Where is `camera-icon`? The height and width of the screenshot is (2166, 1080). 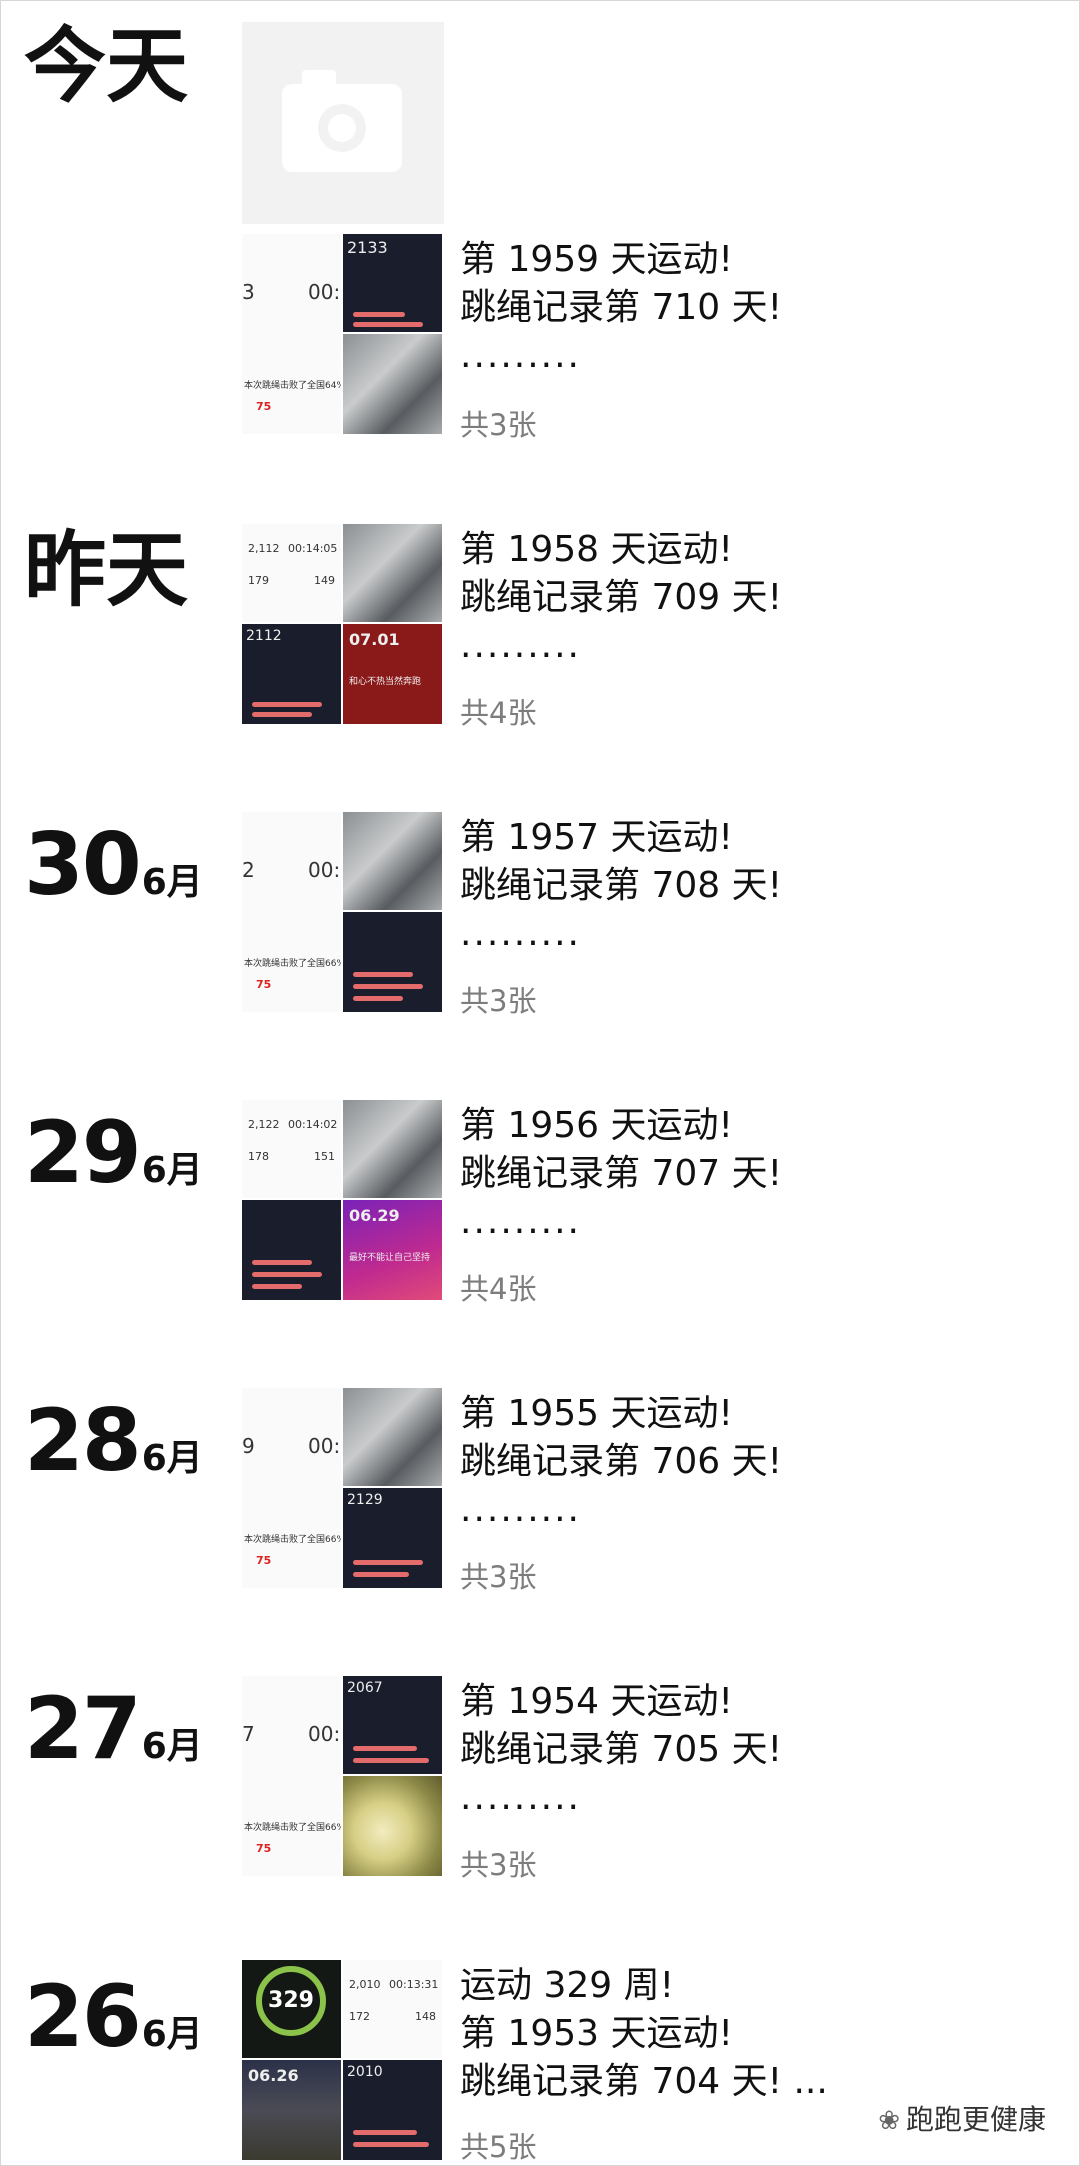 camera-icon is located at coordinates (342, 121).